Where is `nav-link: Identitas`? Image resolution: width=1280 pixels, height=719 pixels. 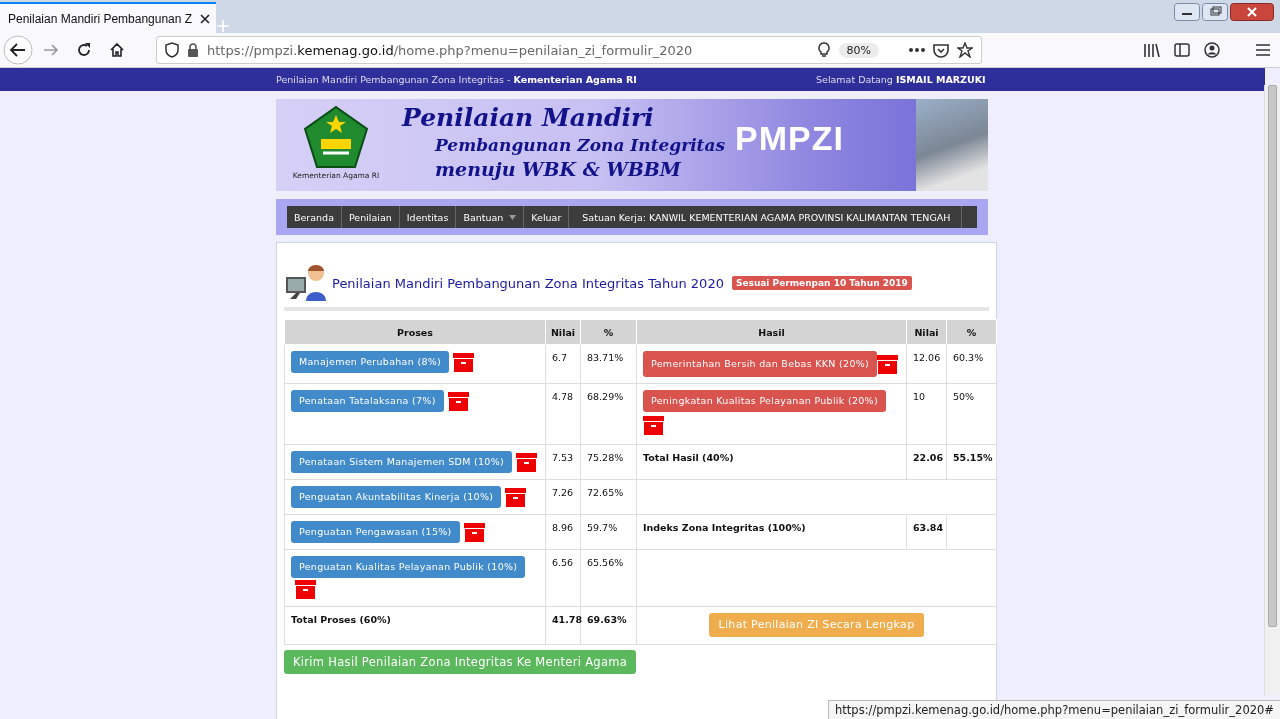
nav-link: Identitas is located at coordinates (428, 217).